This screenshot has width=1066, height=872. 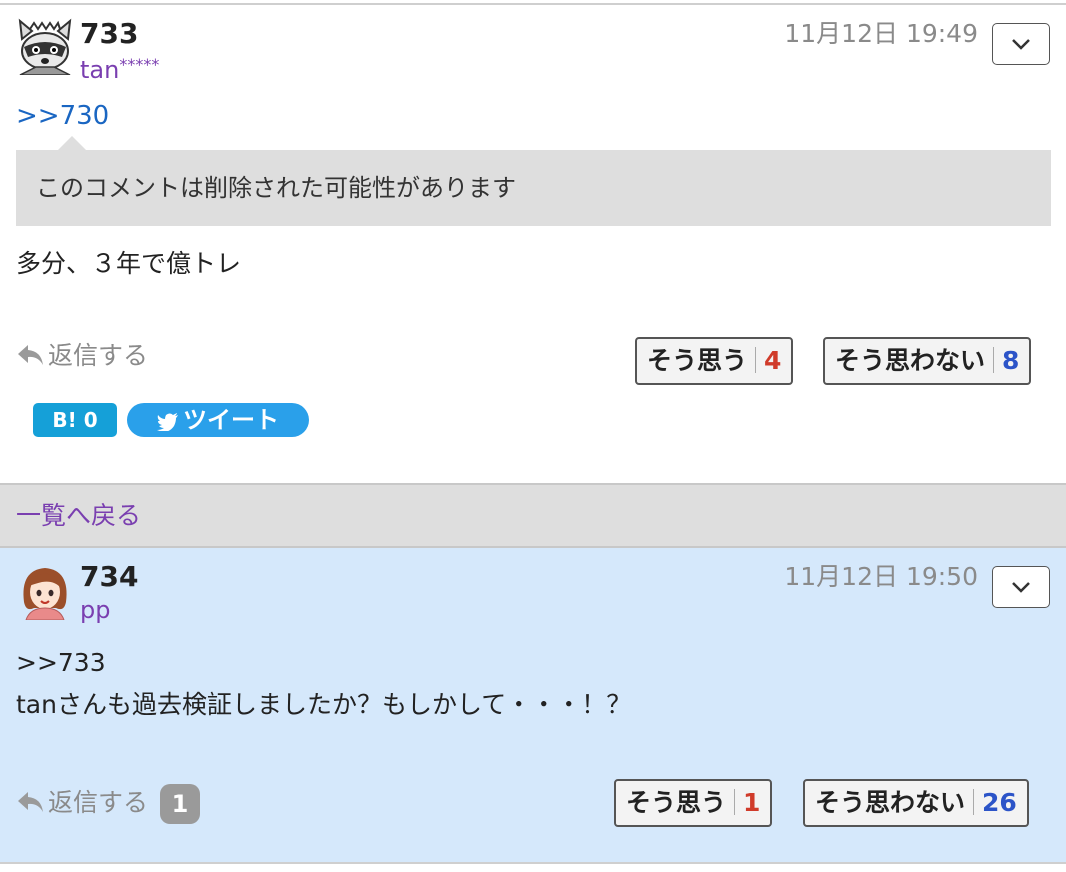 I want to click on disagree-button: そう思わない 26, so click(x=916, y=803).